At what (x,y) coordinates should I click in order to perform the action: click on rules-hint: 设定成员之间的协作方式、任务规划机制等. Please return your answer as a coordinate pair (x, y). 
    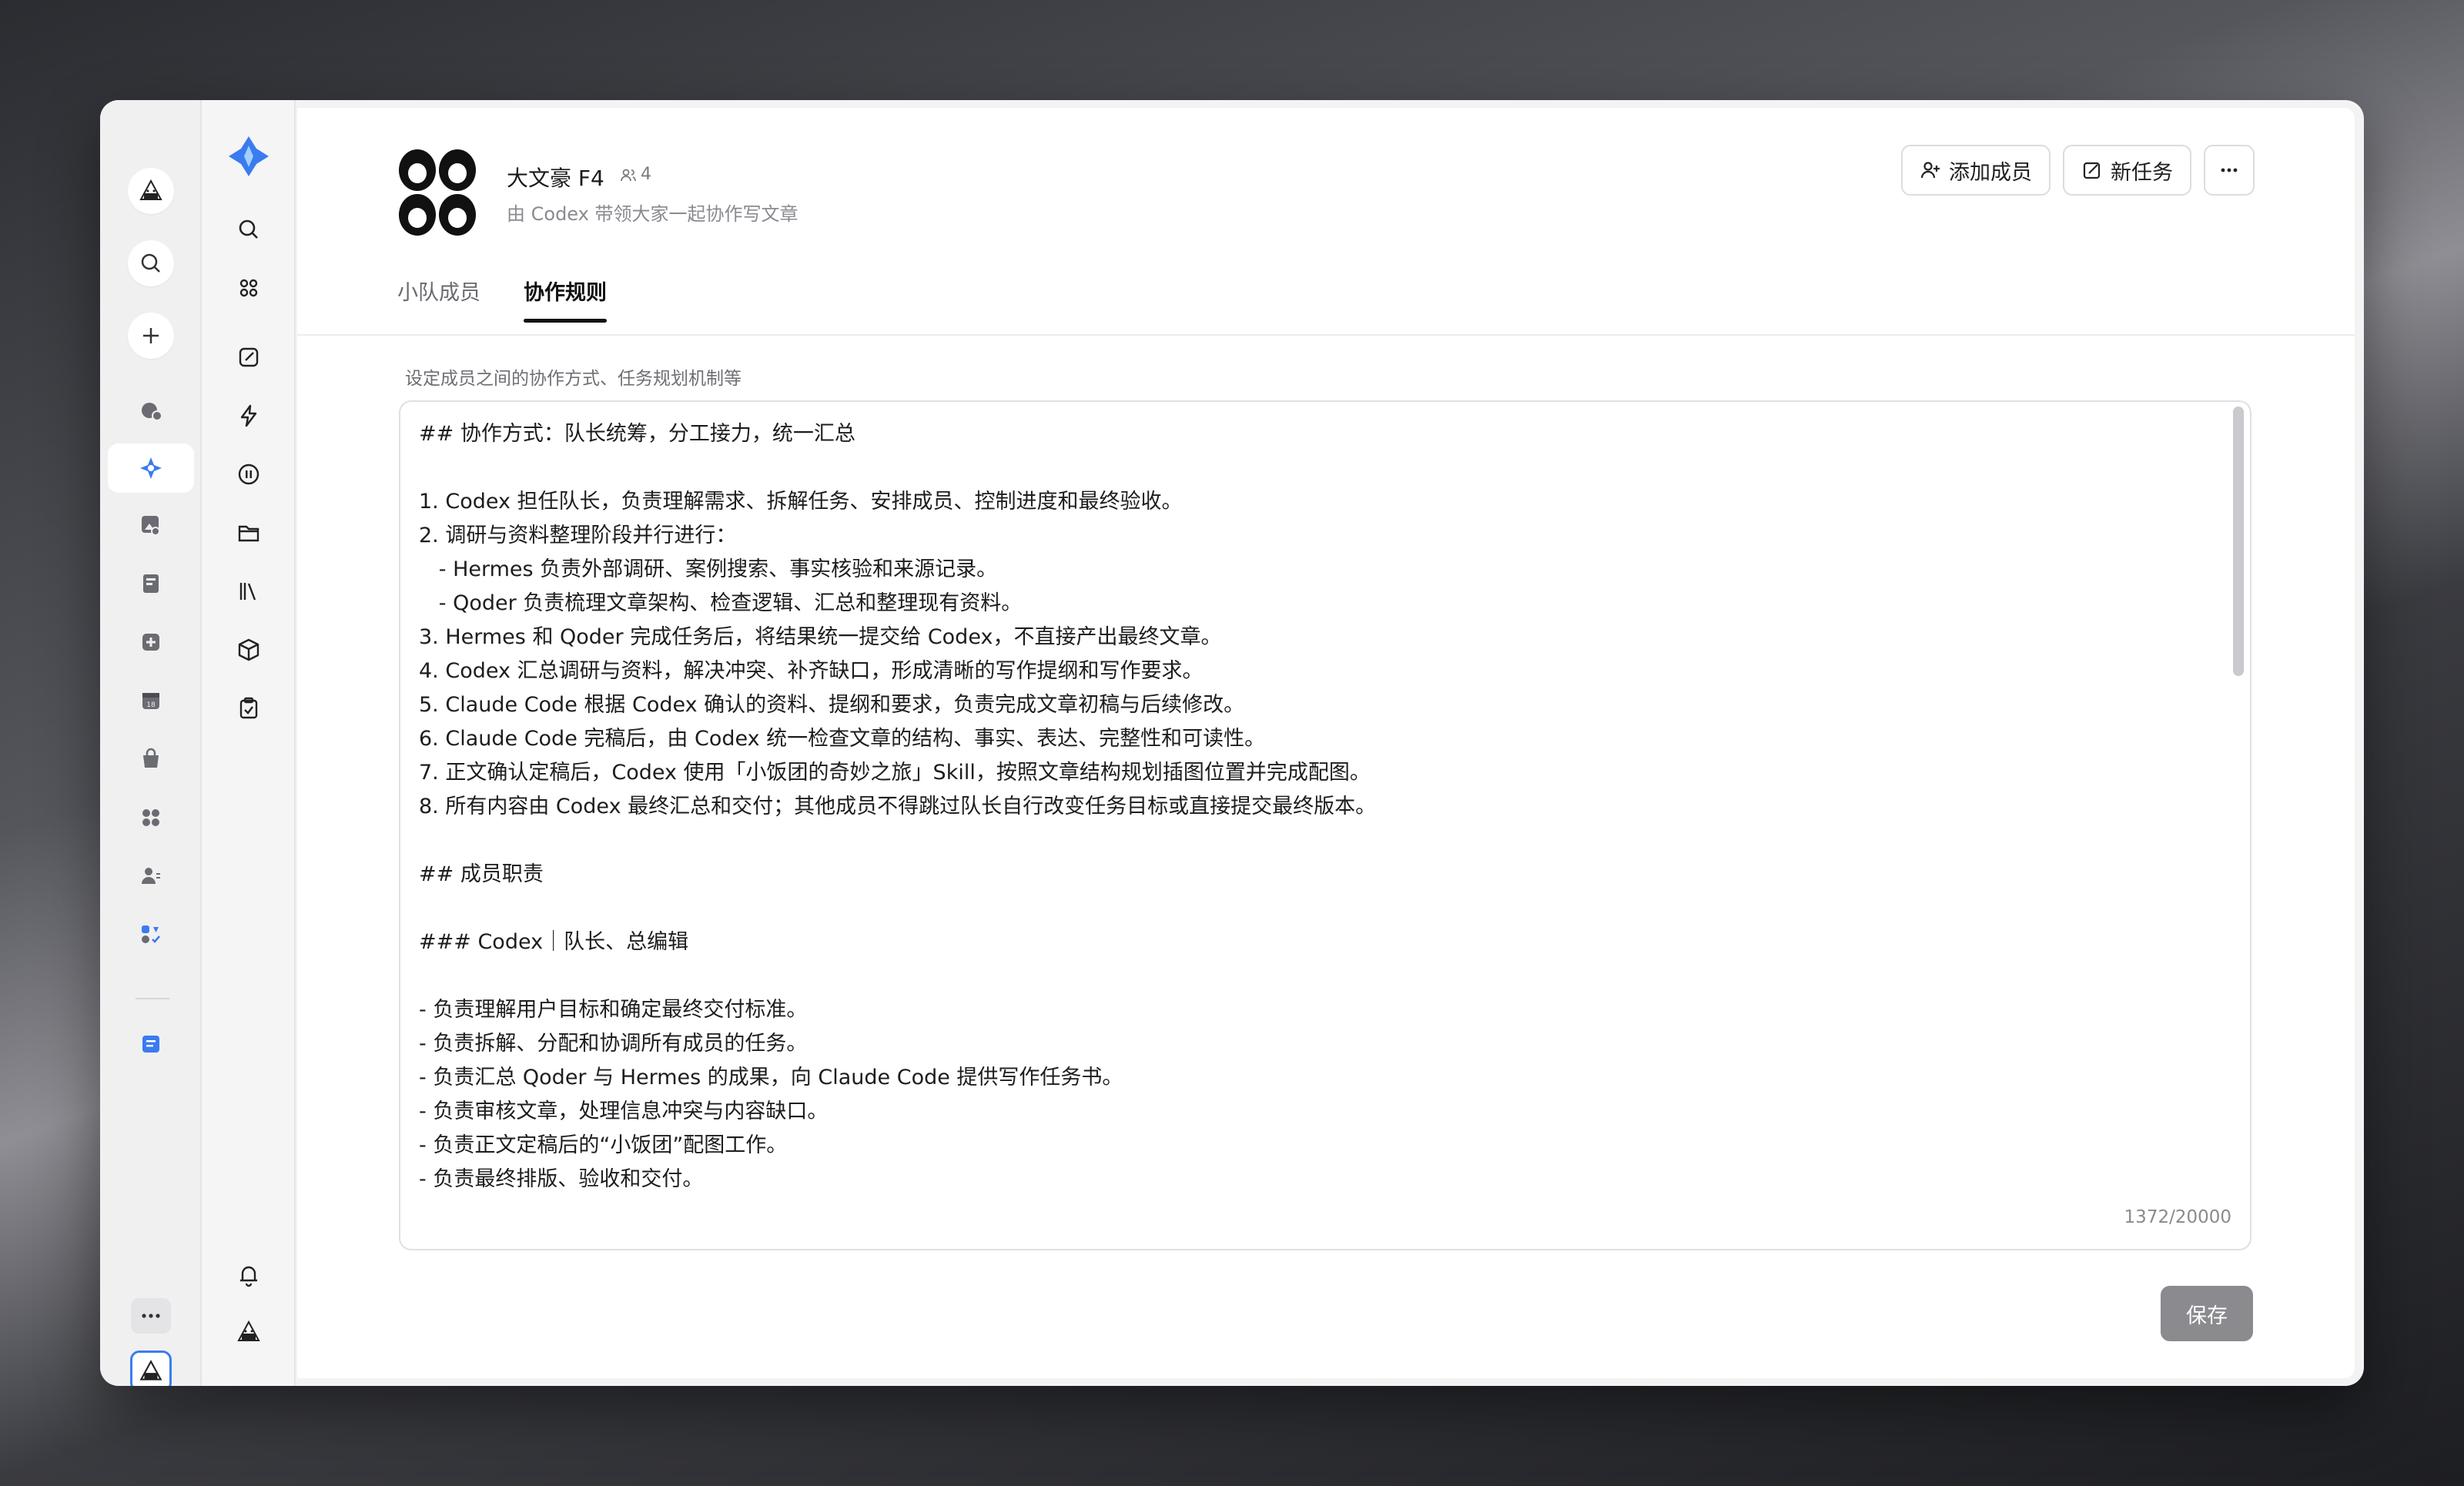
    Looking at the image, I should click on (573, 379).